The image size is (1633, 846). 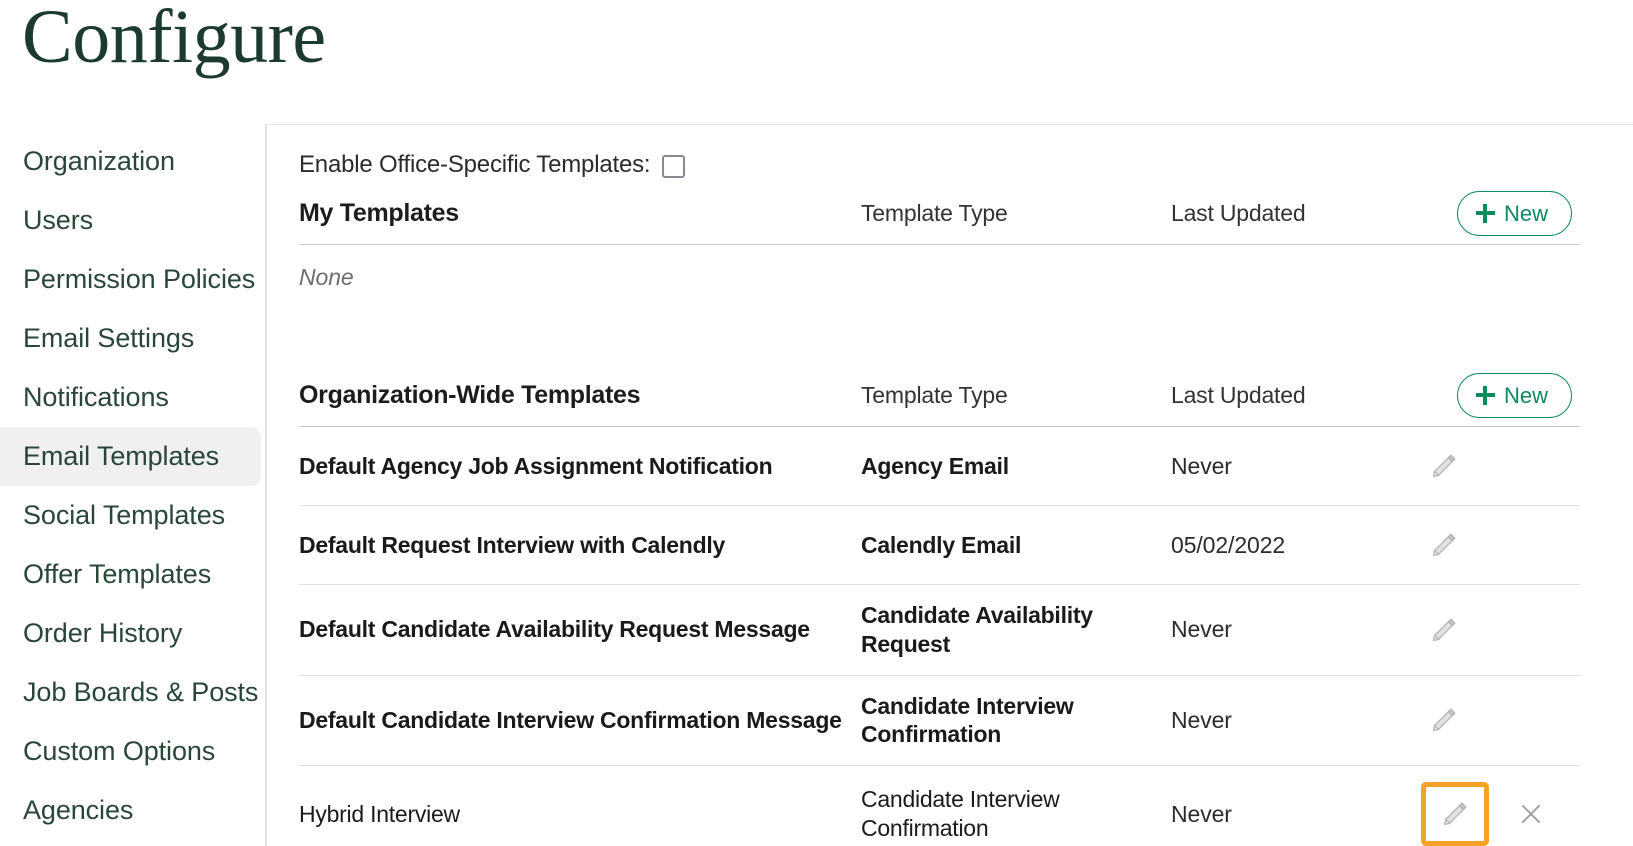 I want to click on delete-template-button, so click(x=1531, y=814).